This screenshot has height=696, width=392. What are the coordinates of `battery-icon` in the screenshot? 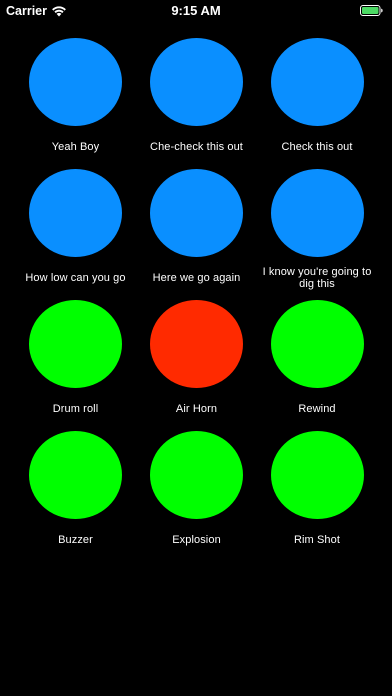 It's located at (371, 10).